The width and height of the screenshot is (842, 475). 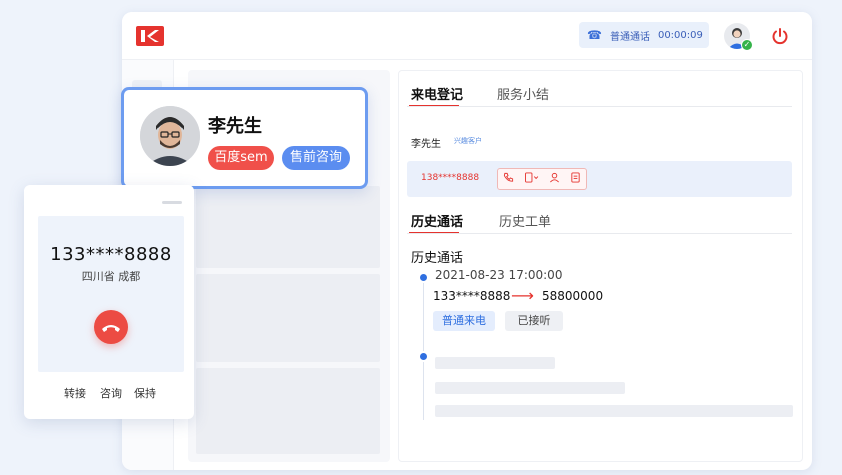 What do you see at coordinates (554, 179) in the screenshot?
I see `user-icon` at bounding box center [554, 179].